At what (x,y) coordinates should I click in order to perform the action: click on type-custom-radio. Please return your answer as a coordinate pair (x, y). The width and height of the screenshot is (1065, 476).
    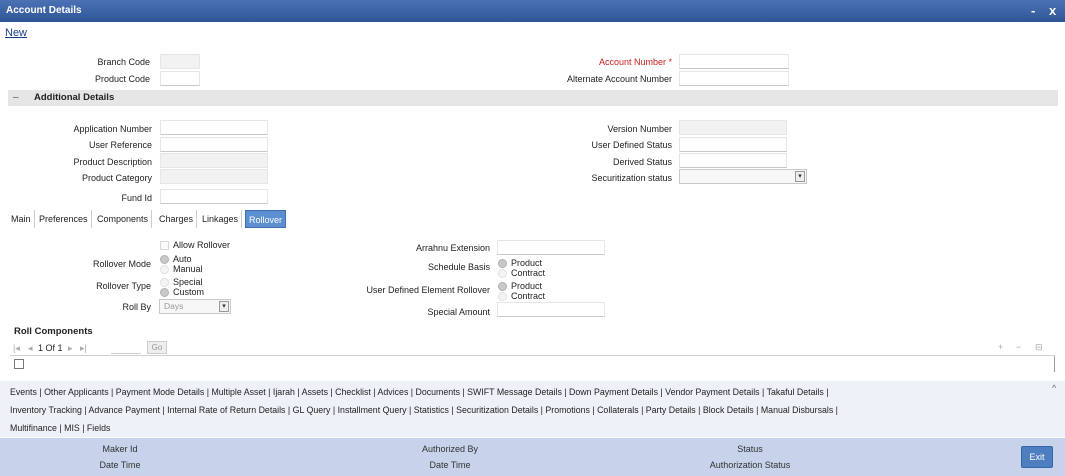
    Looking at the image, I should click on (164, 292).